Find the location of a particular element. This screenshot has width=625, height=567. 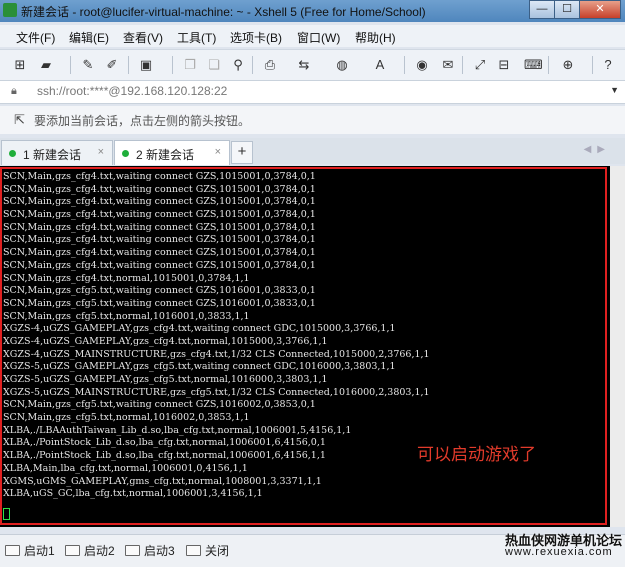

quick-button-close: 关闭 is located at coordinates (207, 550).